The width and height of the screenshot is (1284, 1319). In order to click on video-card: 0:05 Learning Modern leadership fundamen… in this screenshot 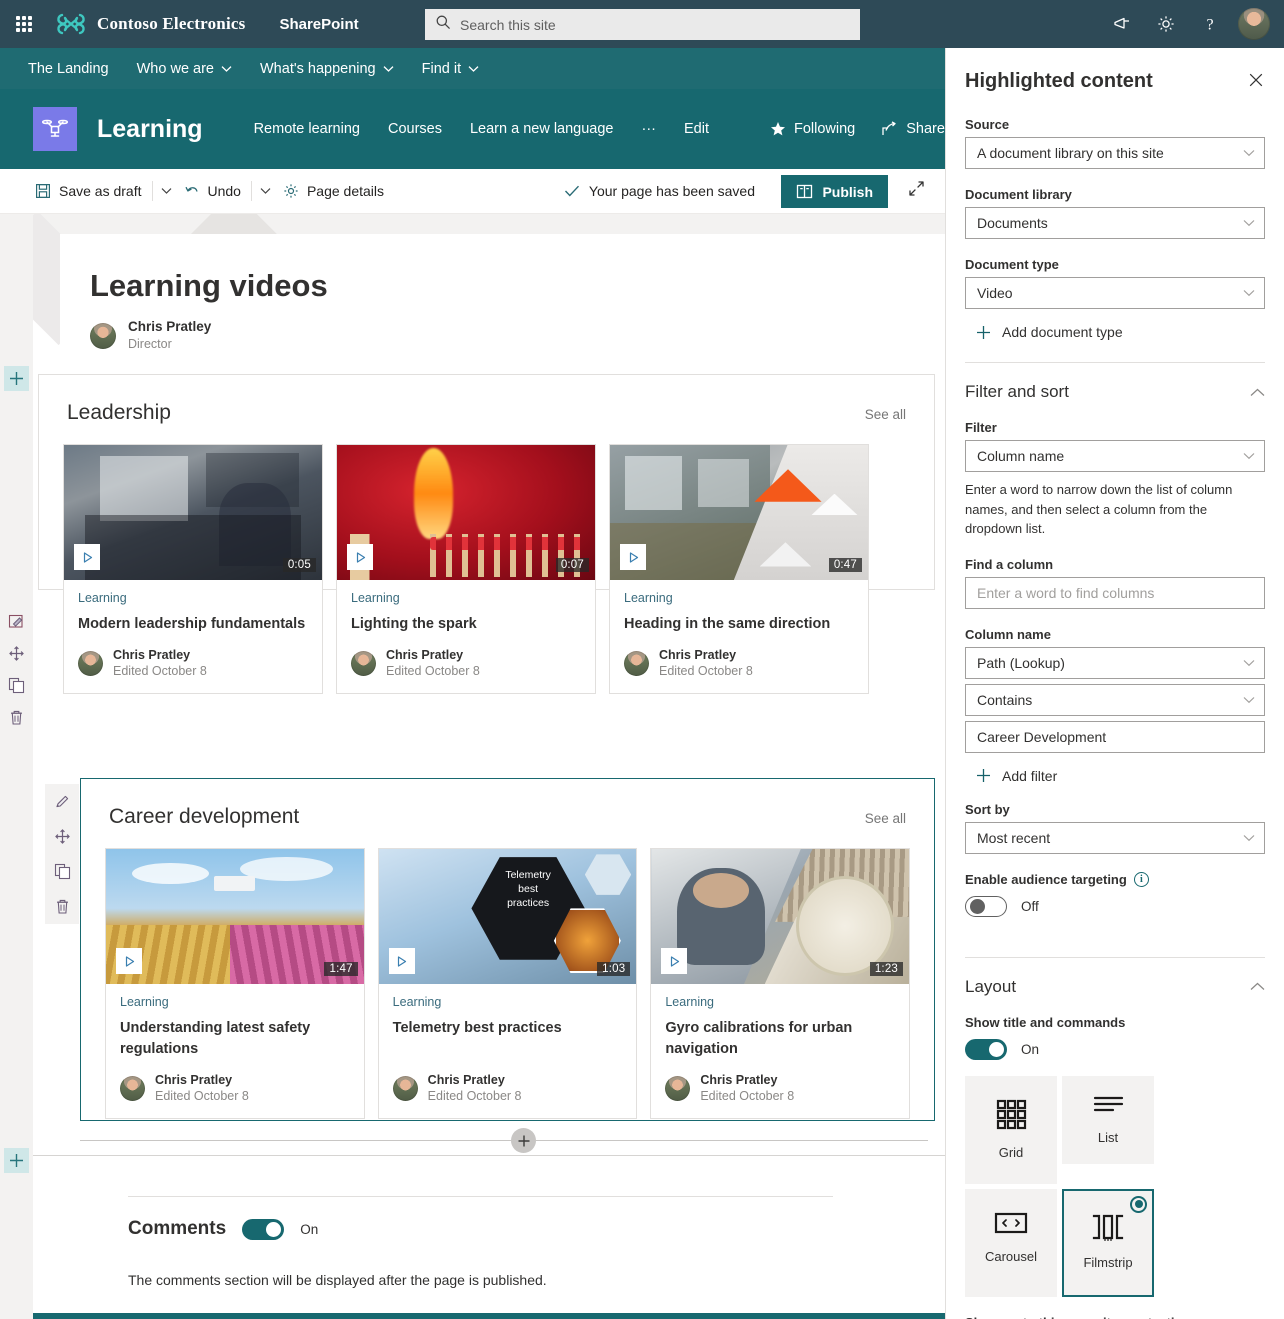, I will do `click(193, 569)`.